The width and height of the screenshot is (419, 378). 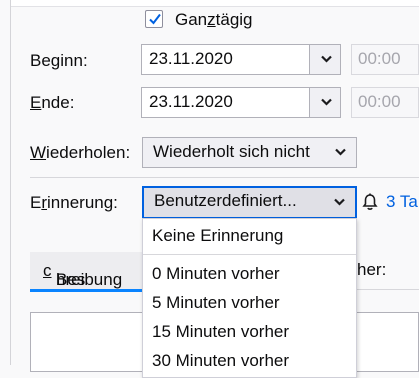 I want to click on menu-item-5-minutes: 5 Minuten vorher, so click(x=216, y=303).